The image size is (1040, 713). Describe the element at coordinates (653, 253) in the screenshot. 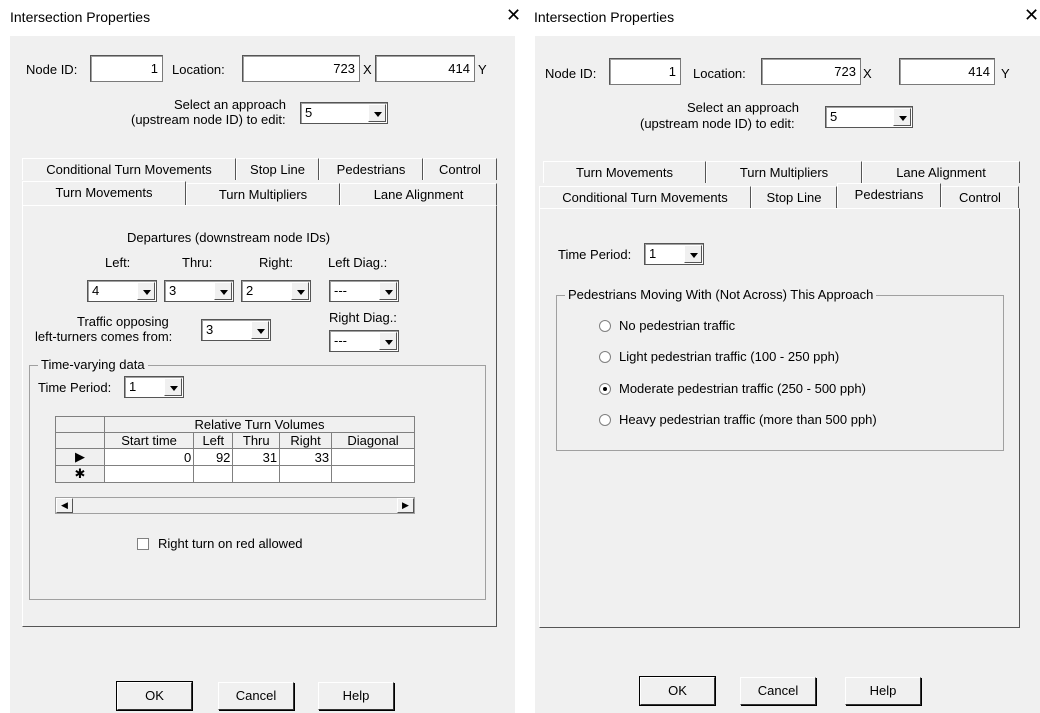

I see `time-period-value: 1` at that location.